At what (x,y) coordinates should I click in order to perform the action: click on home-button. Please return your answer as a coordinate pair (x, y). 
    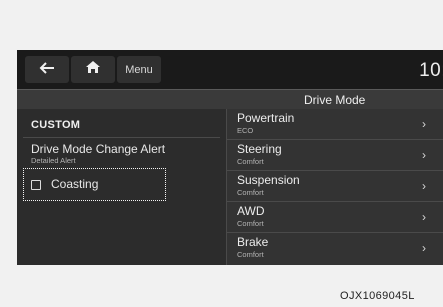
    Looking at the image, I should click on (93, 69).